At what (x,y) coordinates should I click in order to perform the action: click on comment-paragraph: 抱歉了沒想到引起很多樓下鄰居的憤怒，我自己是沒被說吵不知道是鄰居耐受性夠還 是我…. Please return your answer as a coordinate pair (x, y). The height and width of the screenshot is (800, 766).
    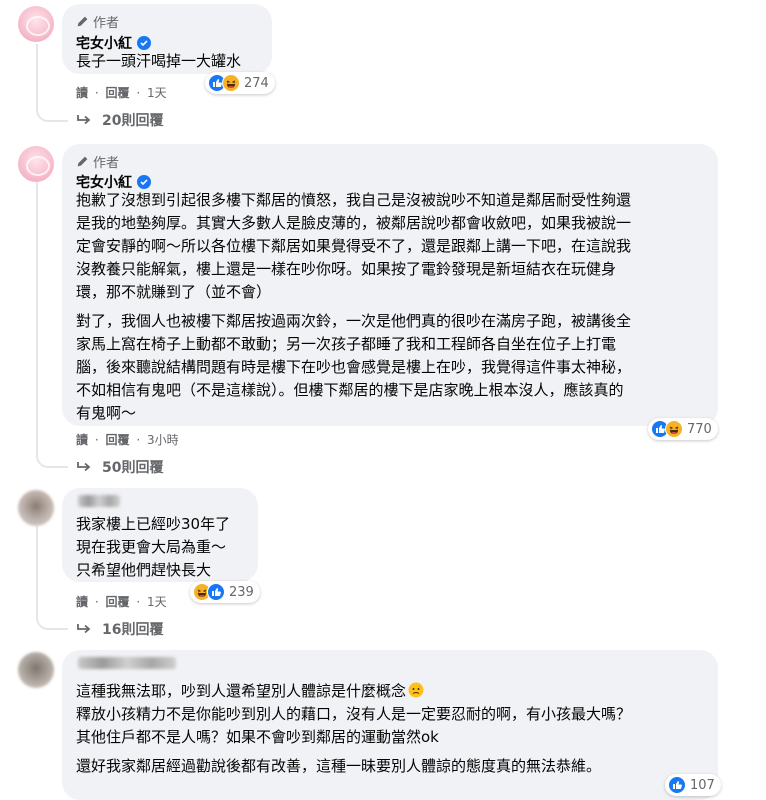
    Looking at the image, I should click on (354, 246).